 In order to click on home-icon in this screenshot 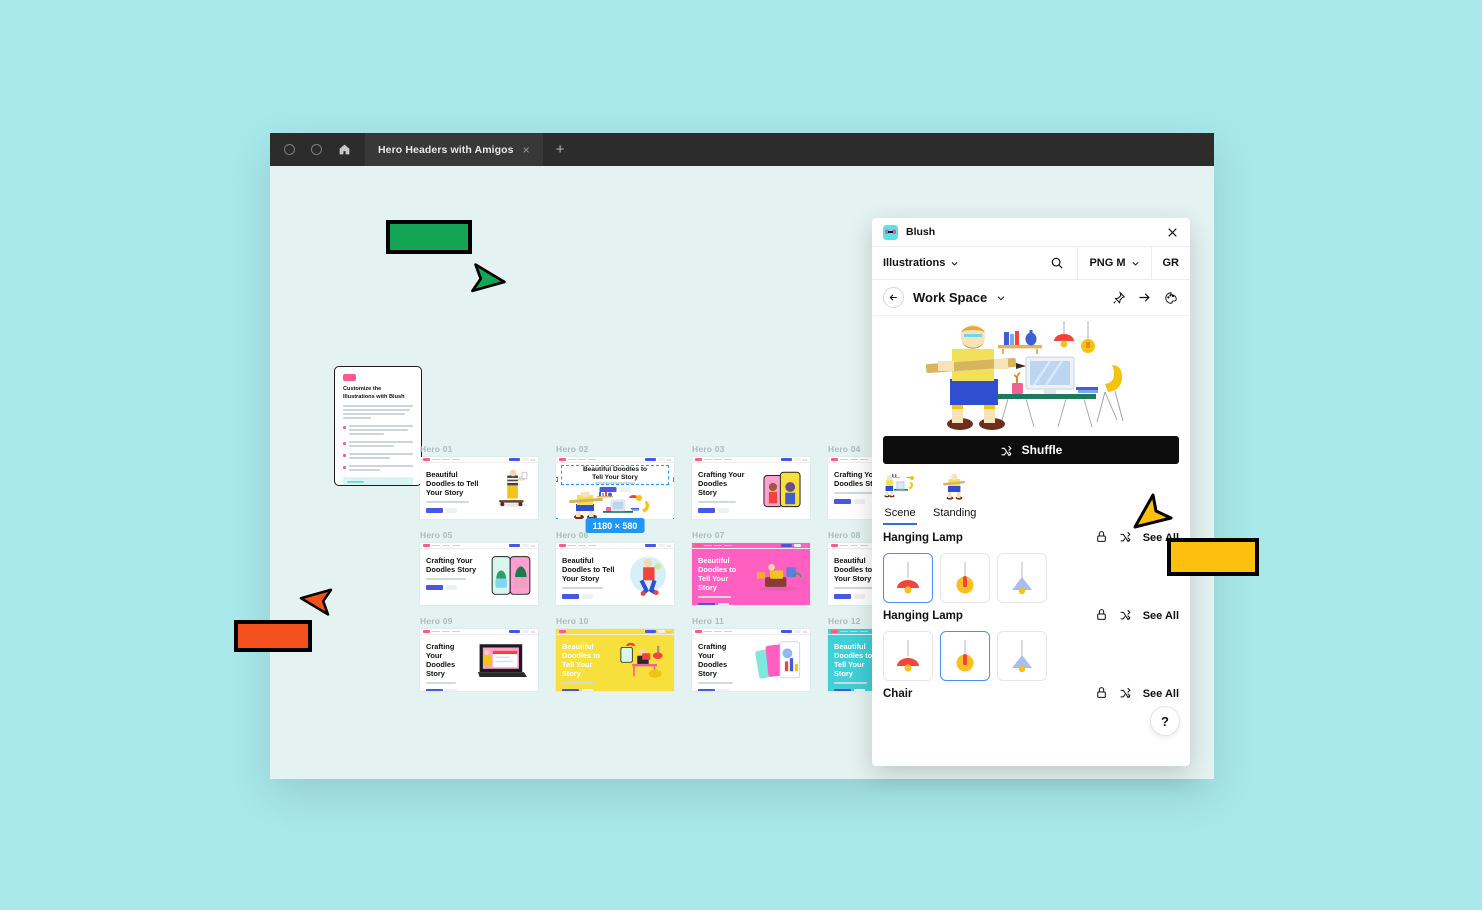, I will do `click(344, 149)`.